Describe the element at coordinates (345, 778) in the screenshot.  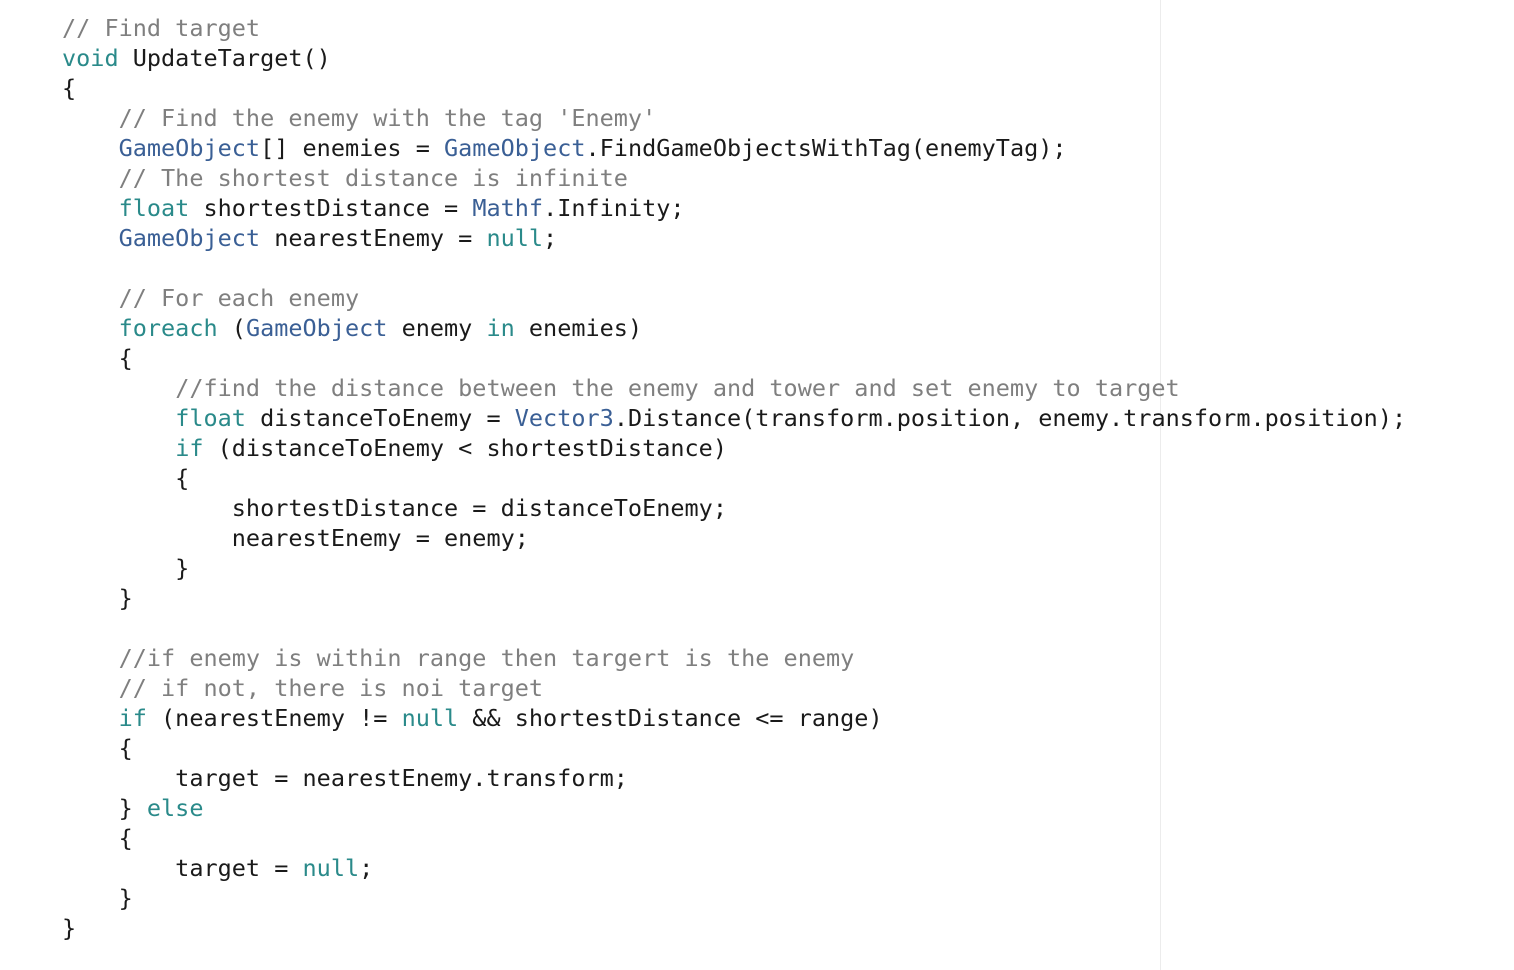
I see `code-token-plain: target = nearestEnemy.transform;` at that location.